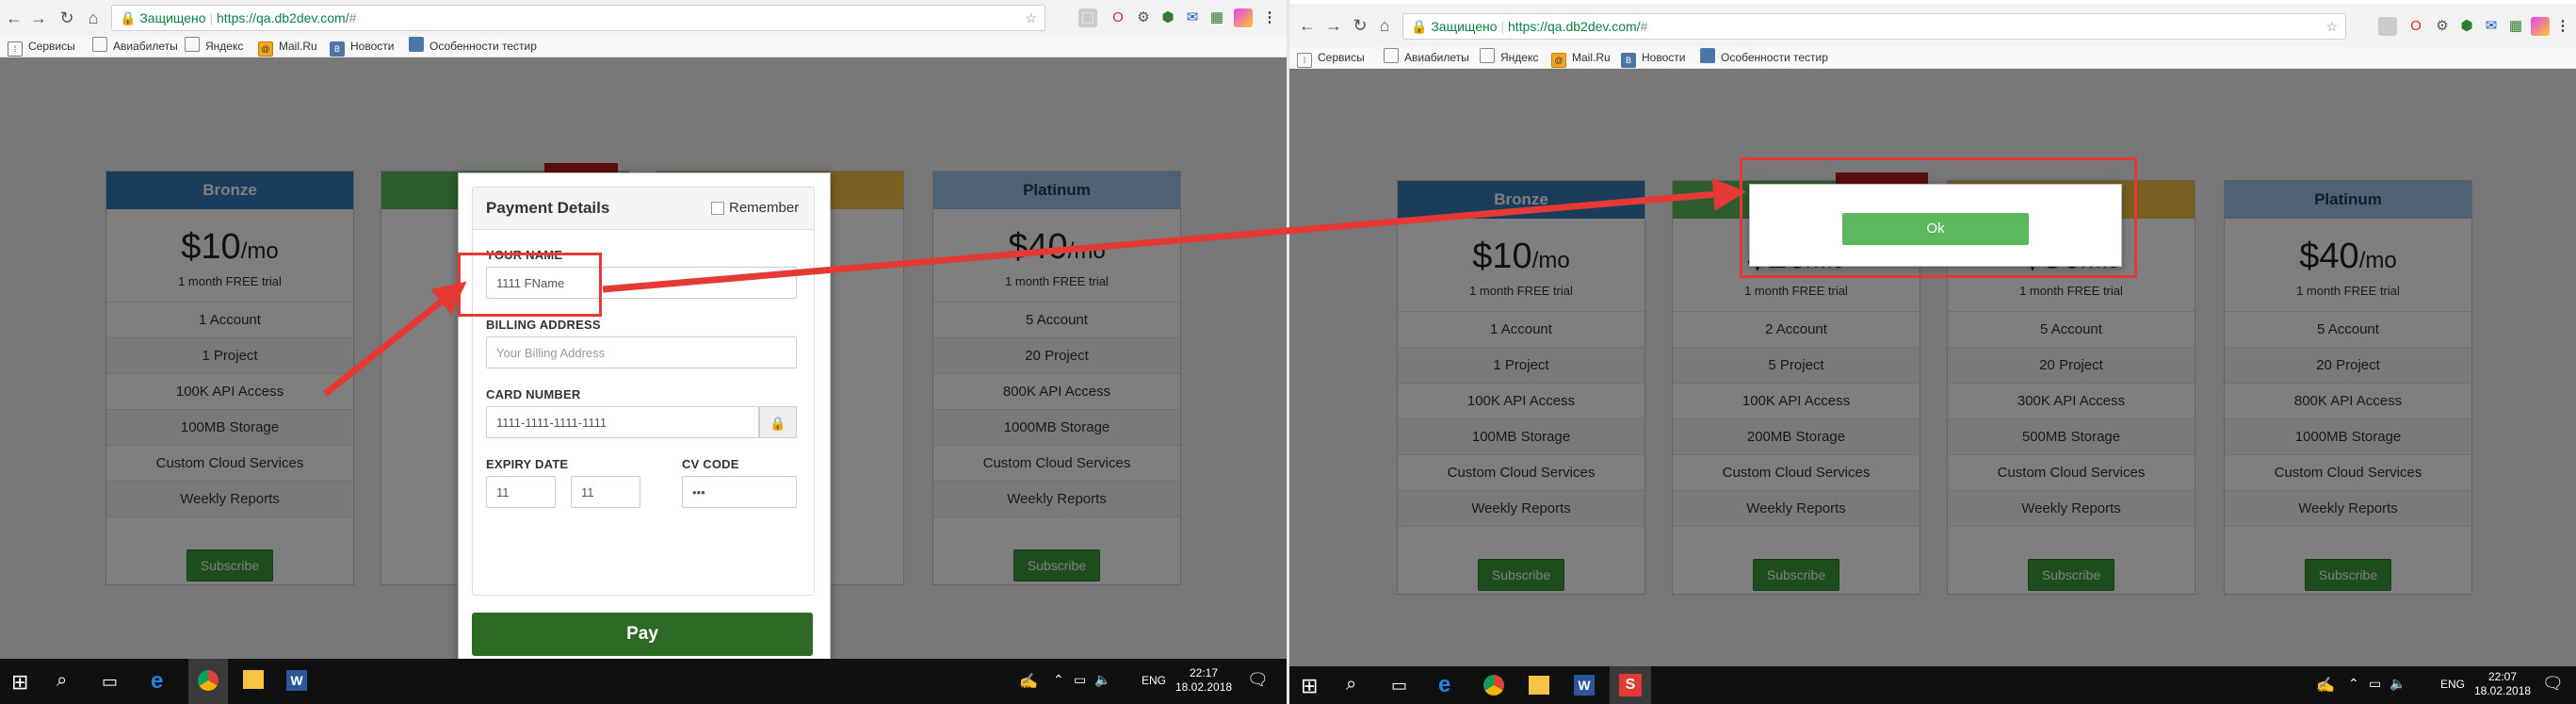 The height and width of the screenshot is (704, 2576). What do you see at coordinates (739, 492) in the screenshot?
I see `cv-code-input: •••` at bounding box center [739, 492].